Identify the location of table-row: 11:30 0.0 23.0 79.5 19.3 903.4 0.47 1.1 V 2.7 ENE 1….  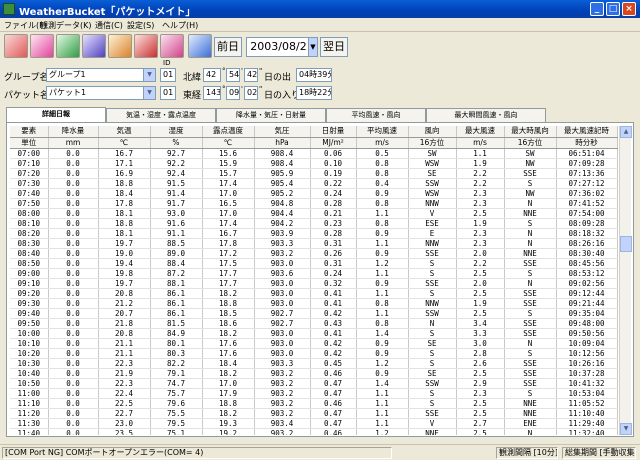
(314, 423).